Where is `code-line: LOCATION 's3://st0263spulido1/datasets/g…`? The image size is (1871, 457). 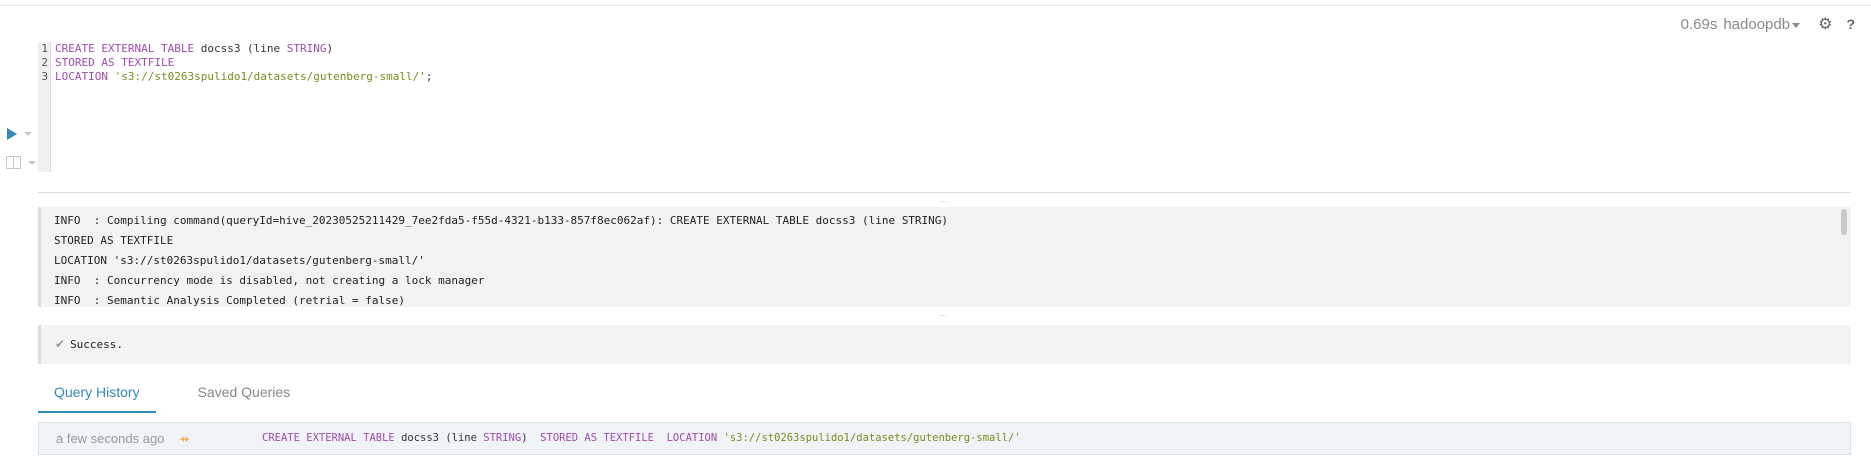 code-line: LOCATION 's3://st0263spulido1/datasets/g… is located at coordinates (244, 77).